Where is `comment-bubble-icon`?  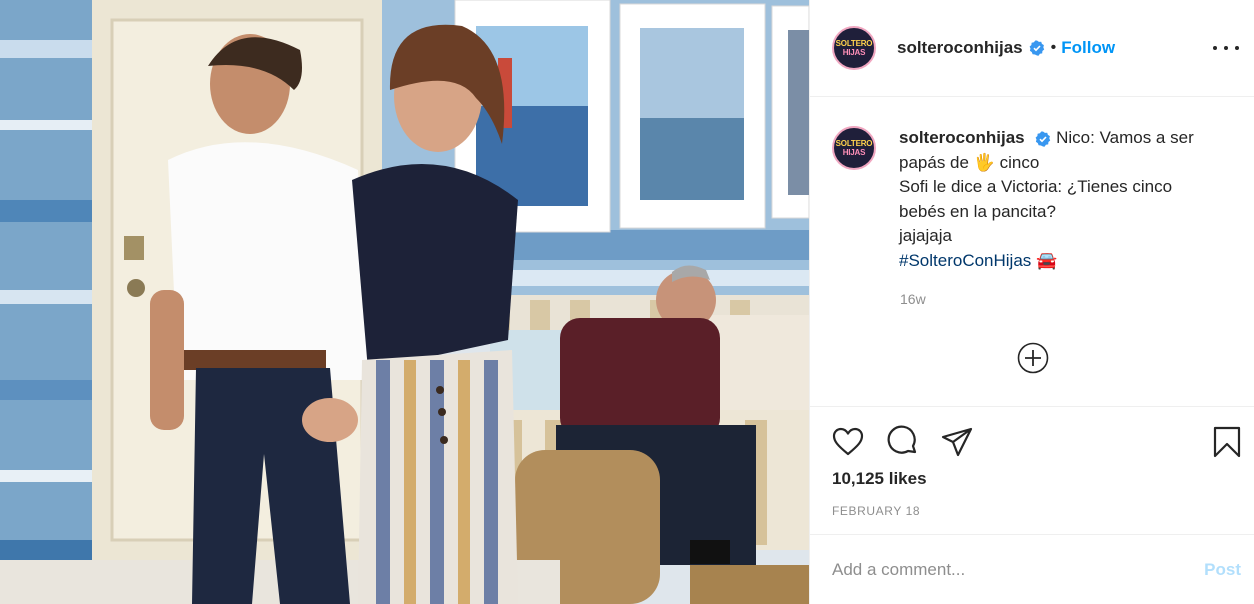 comment-bubble-icon is located at coordinates (903, 442).